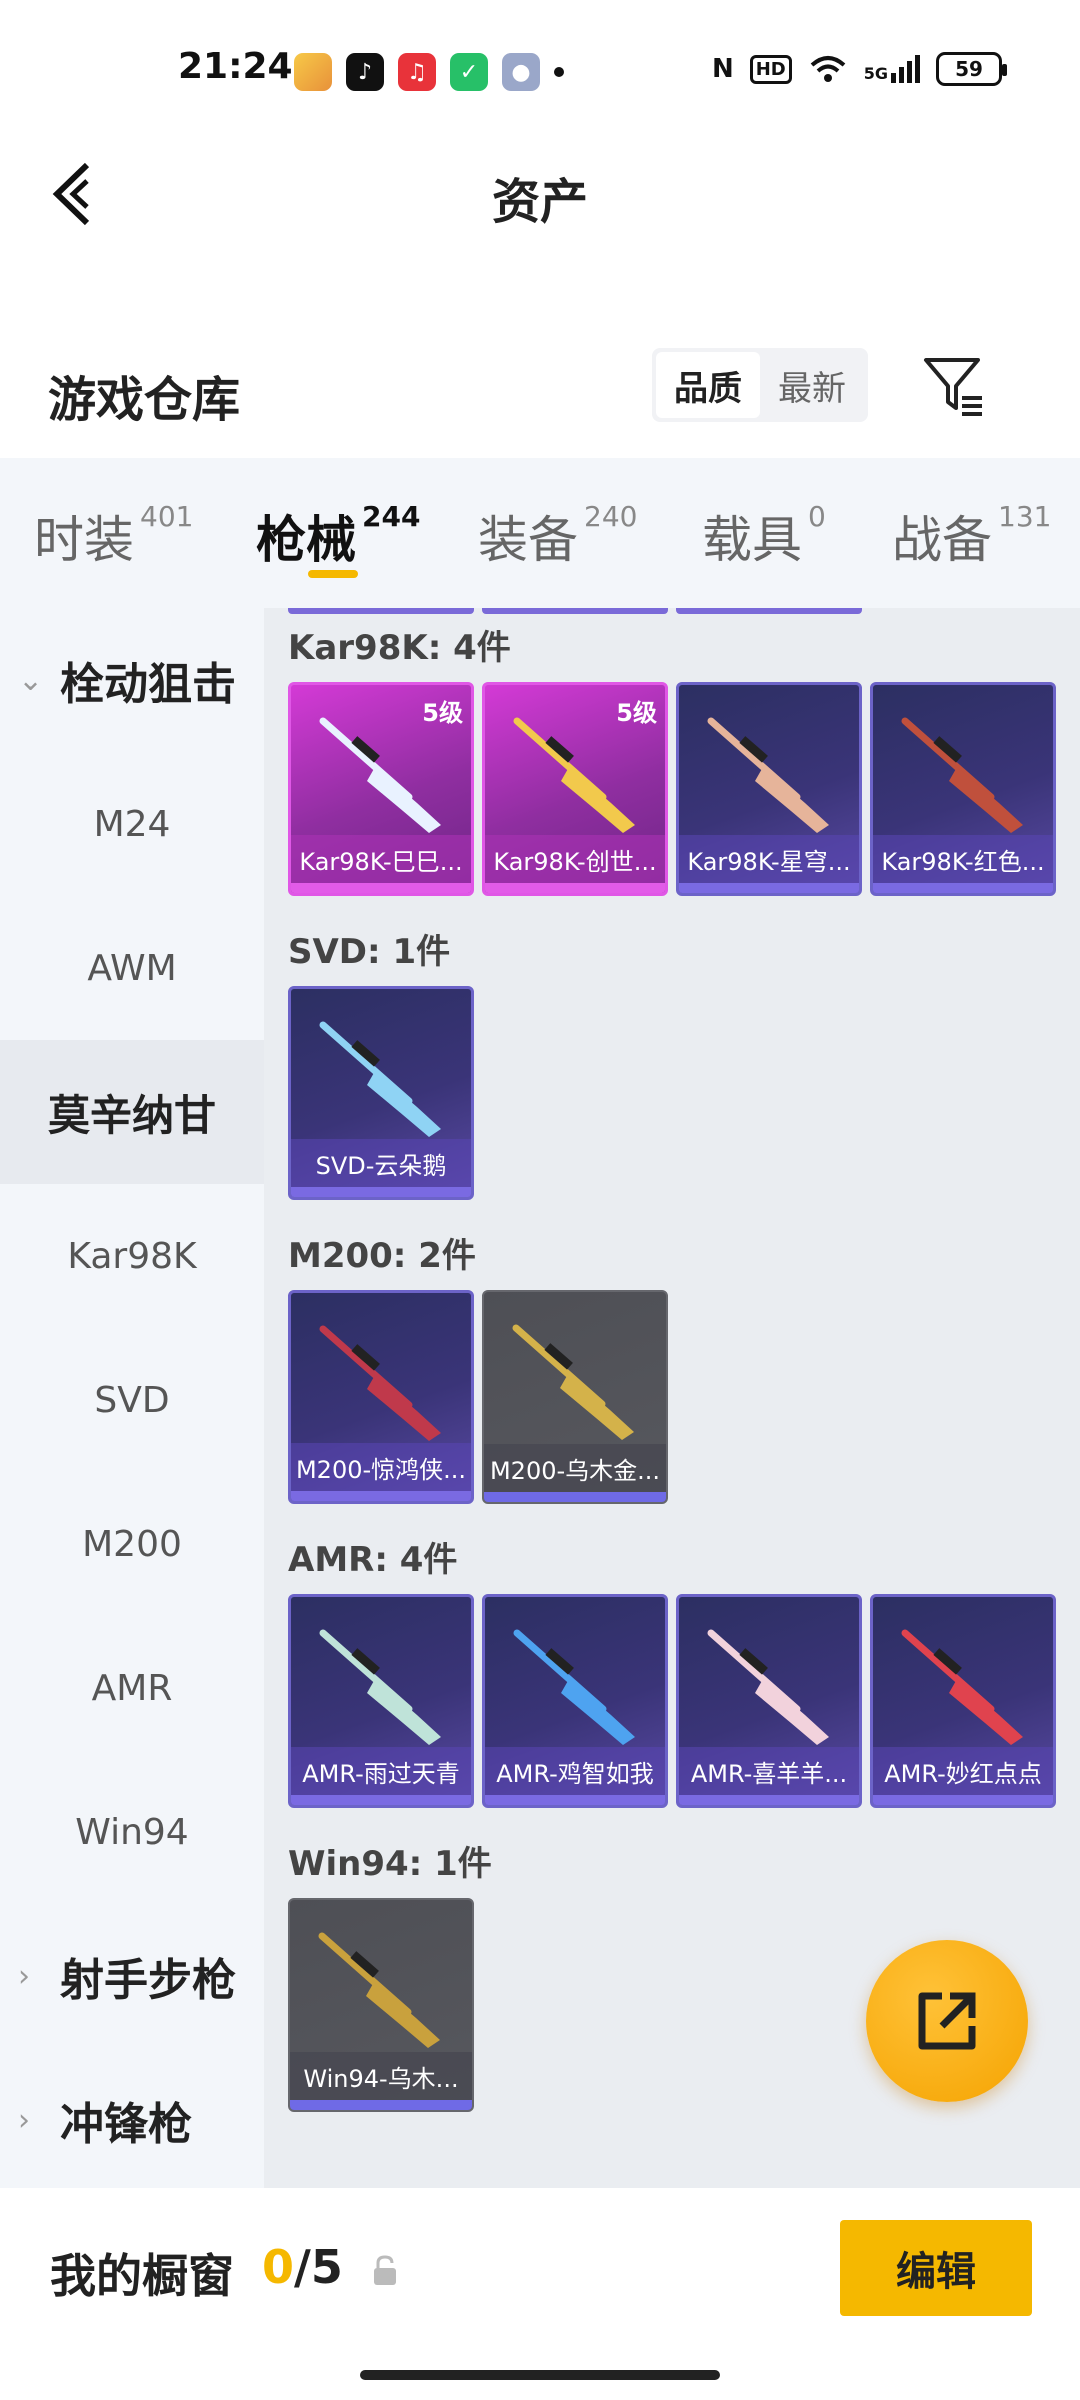  Describe the element at coordinates (942, 540) in the screenshot. I see `tab-label: 战备` at that location.